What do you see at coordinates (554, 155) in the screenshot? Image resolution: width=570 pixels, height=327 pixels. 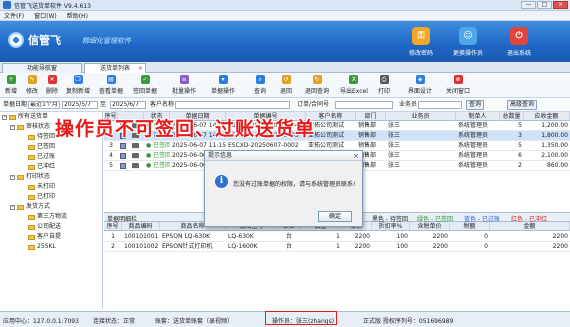 I see `cell-amt: 2,100.00` at bounding box center [554, 155].